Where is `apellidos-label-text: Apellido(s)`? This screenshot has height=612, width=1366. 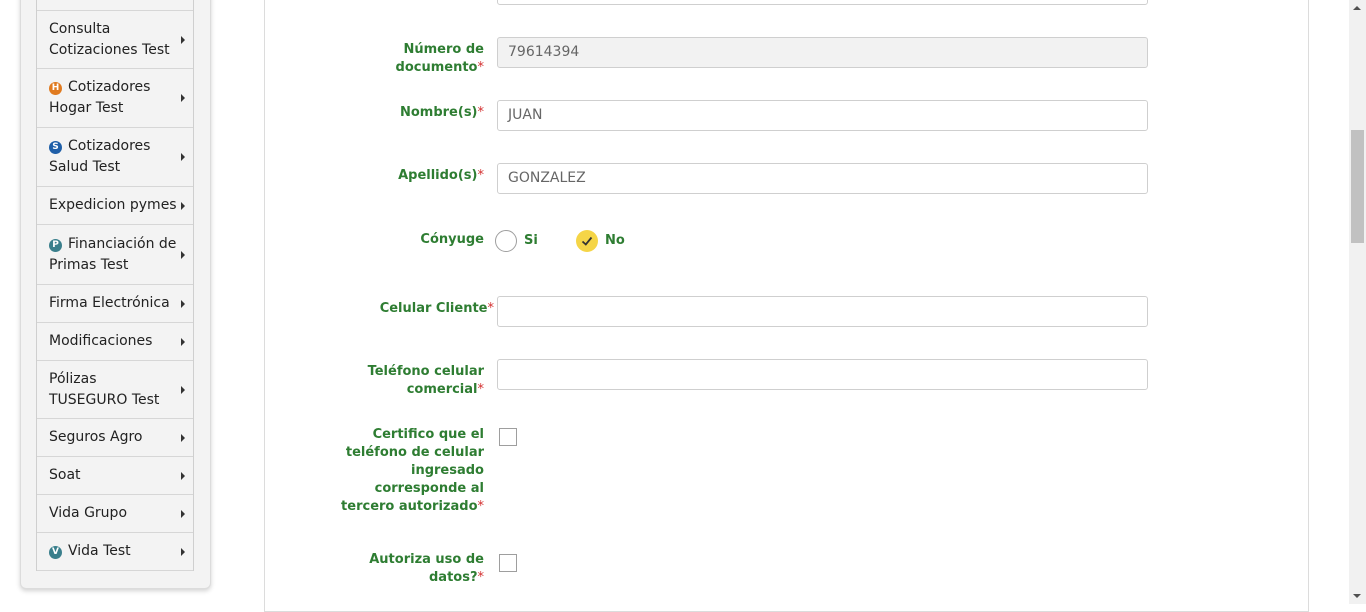
apellidos-label-text: Apellido(s) is located at coordinates (438, 175).